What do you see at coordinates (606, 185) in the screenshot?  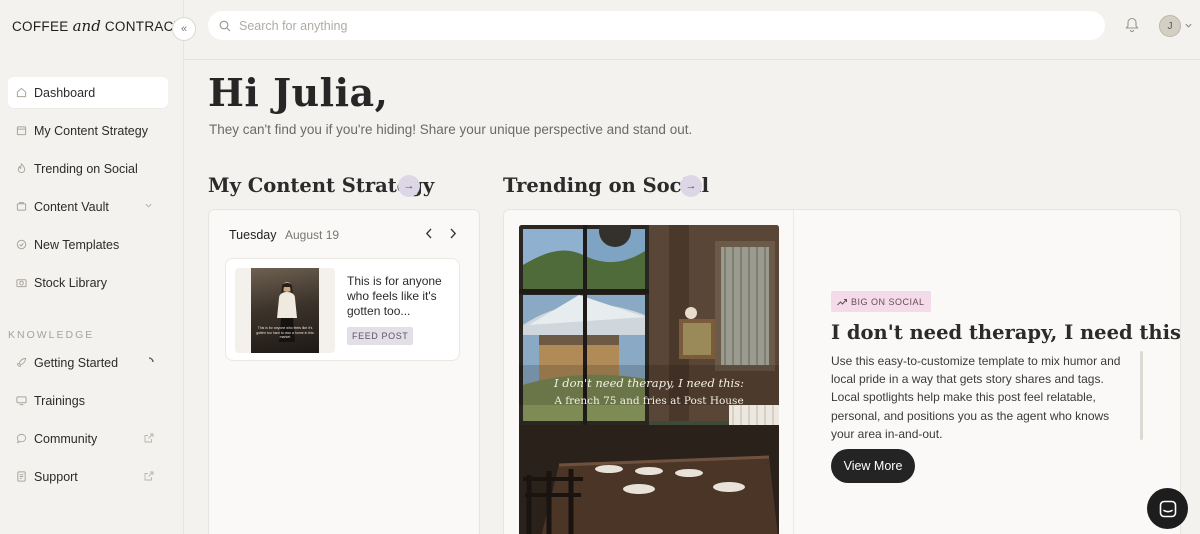 I see `trending-title: Trending on Social` at bounding box center [606, 185].